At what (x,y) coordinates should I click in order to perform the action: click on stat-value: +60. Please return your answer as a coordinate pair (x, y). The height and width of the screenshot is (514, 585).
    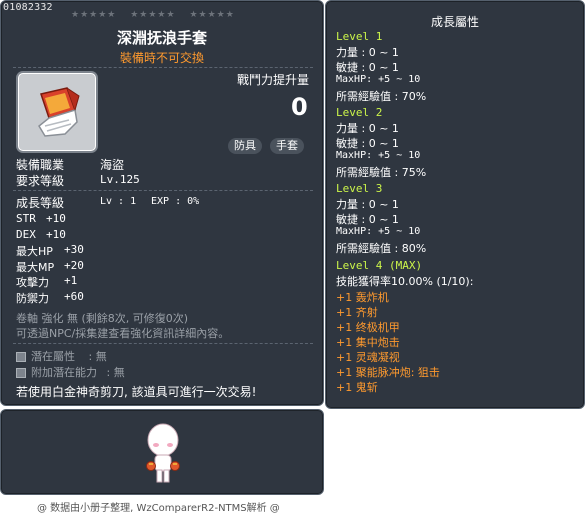
    Looking at the image, I should click on (74, 296).